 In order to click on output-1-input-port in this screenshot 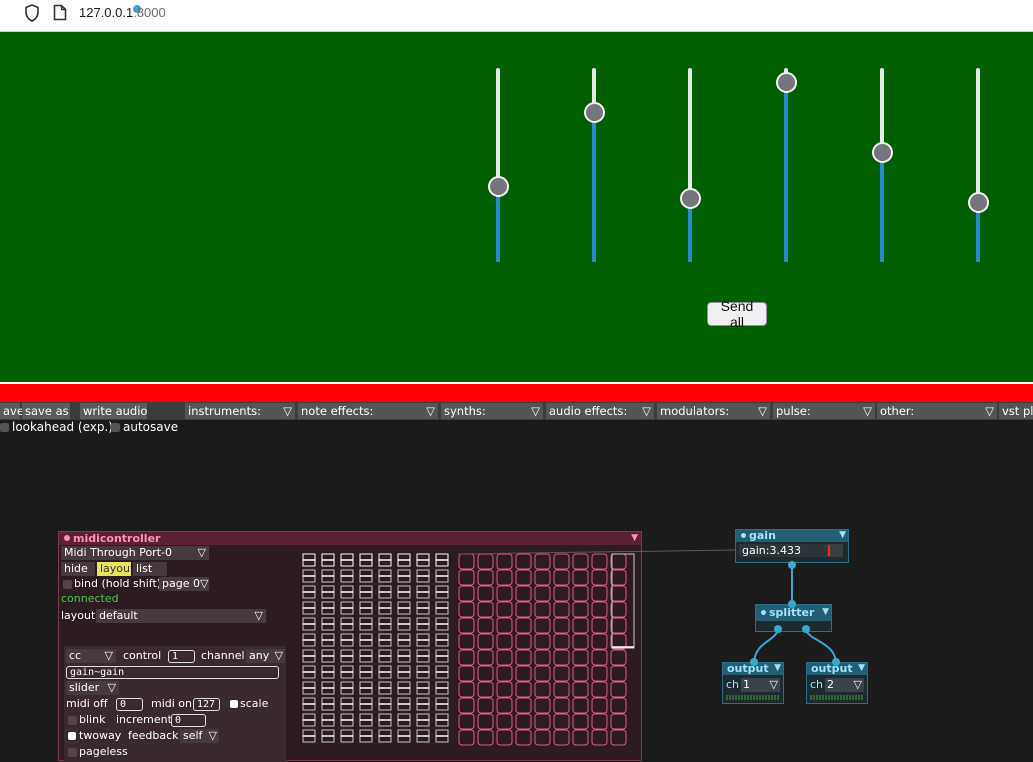, I will do `click(754, 662)`.